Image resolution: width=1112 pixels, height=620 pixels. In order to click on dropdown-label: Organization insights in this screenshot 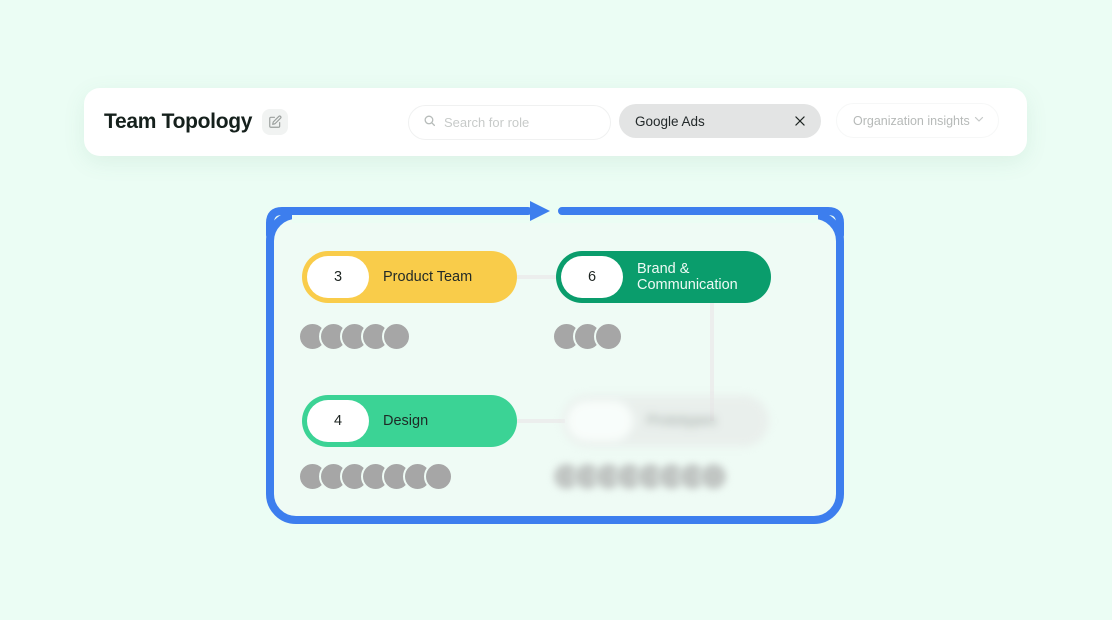, I will do `click(911, 120)`.